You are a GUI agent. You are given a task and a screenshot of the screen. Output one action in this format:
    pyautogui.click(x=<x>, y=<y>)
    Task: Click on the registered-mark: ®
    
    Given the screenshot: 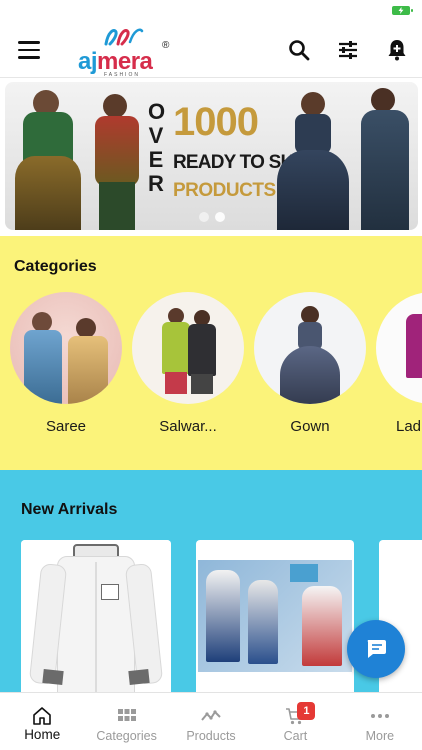 What is the action you would take?
    pyautogui.click(x=166, y=45)
    